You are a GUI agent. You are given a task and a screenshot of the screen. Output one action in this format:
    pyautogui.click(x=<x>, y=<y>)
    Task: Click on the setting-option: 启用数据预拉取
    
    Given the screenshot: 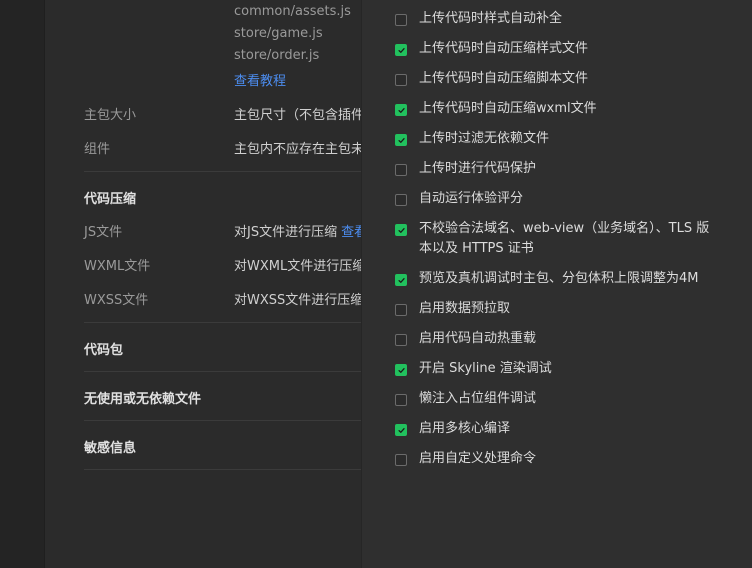 What is the action you would take?
    pyautogui.click(x=565, y=310)
    